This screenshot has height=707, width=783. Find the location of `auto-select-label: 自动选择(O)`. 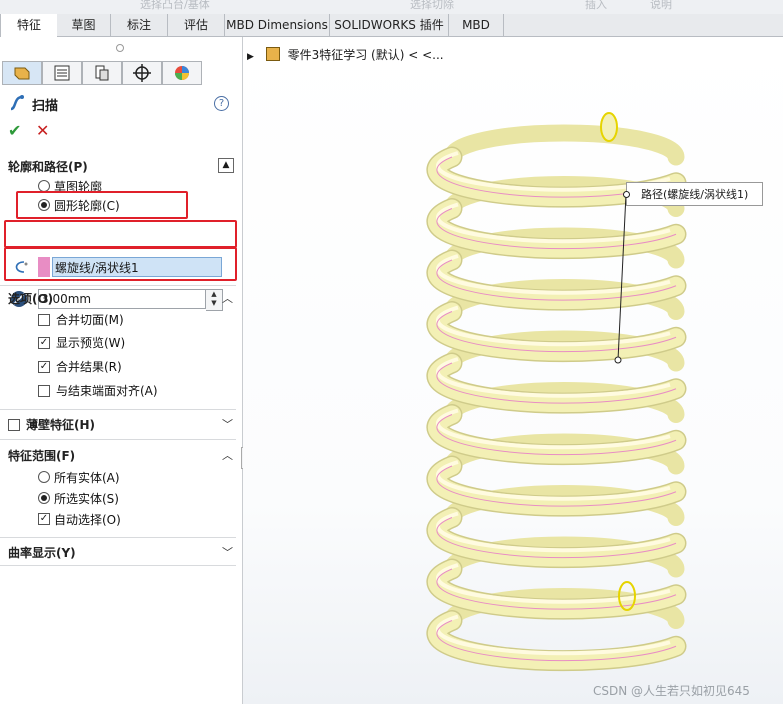

auto-select-label: 自动选择(O) is located at coordinates (87, 520).